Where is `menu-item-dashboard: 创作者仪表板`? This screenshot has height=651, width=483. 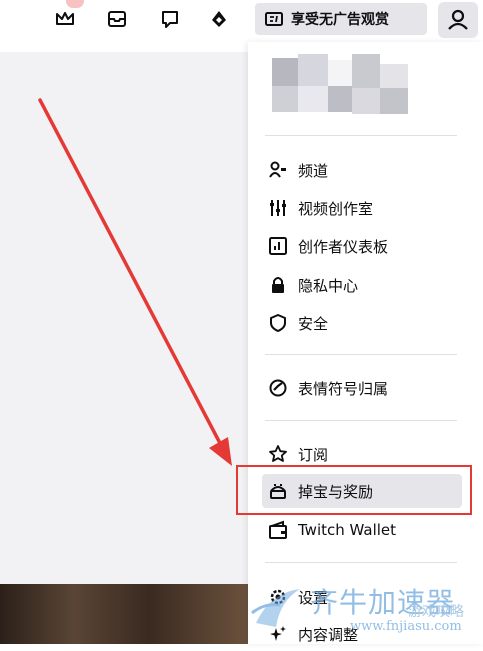 menu-item-dashboard: 创作者仪表板 is located at coordinates (362, 246).